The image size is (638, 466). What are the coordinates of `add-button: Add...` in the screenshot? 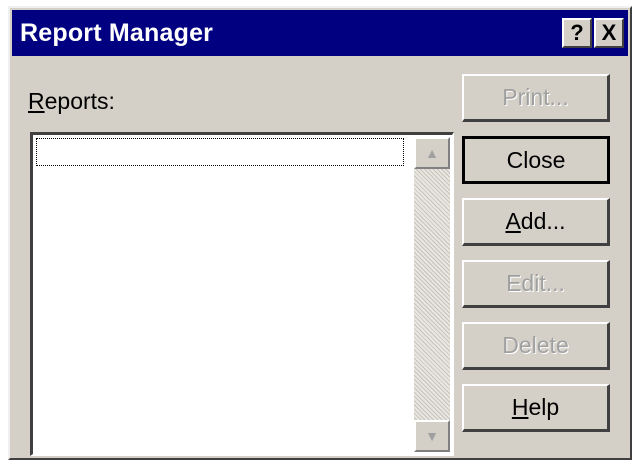 It's located at (536, 222).